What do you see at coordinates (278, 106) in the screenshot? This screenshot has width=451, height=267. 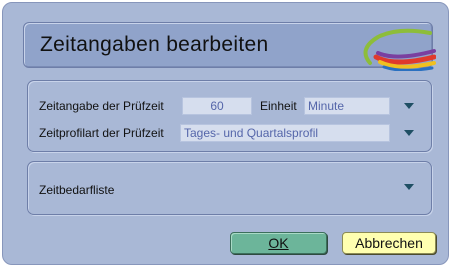 I see `einheit-label: Einheit` at bounding box center [278, 106].